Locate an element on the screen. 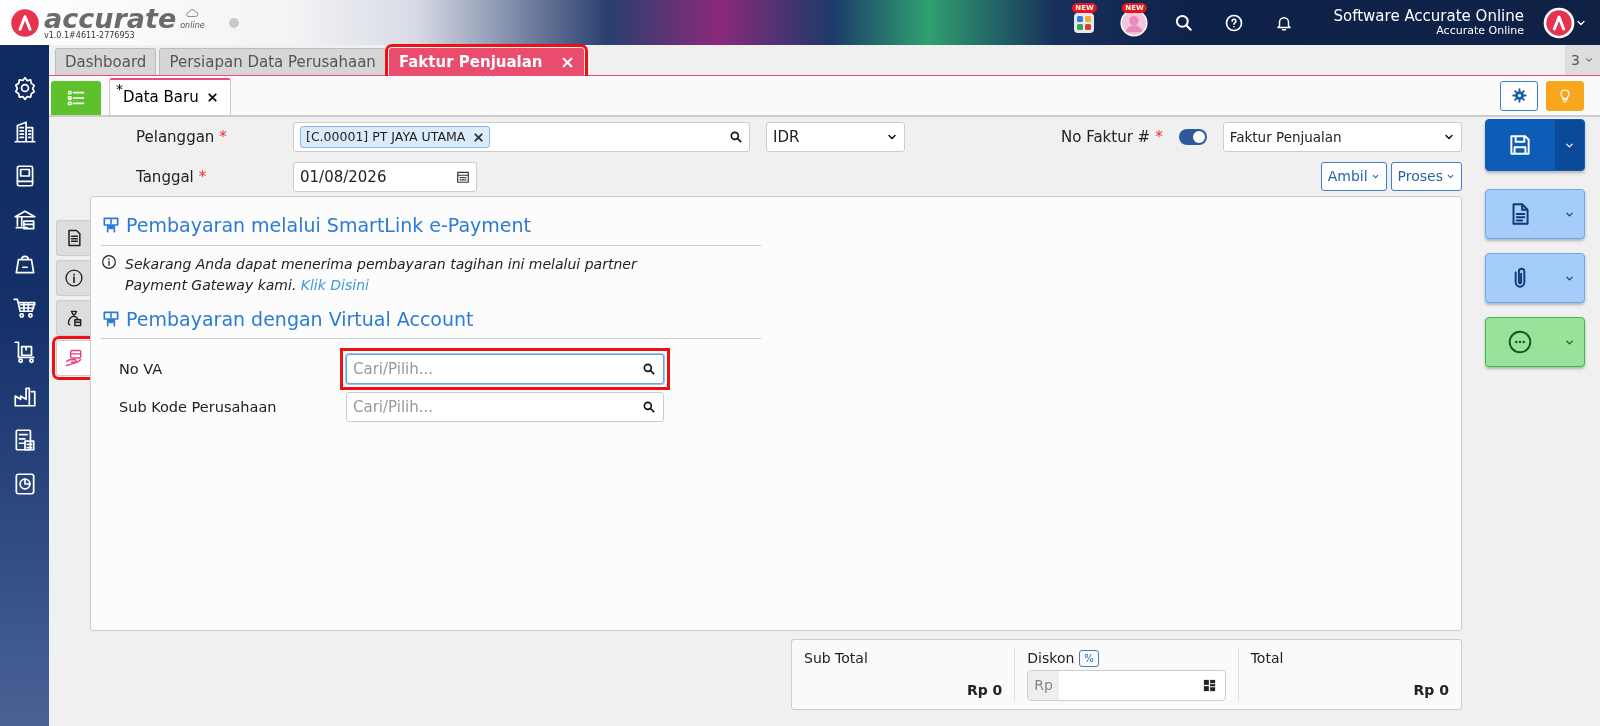 This screenshot has width=1600, height=726. lightbulb-icon is located at coordinates (1565, 95).